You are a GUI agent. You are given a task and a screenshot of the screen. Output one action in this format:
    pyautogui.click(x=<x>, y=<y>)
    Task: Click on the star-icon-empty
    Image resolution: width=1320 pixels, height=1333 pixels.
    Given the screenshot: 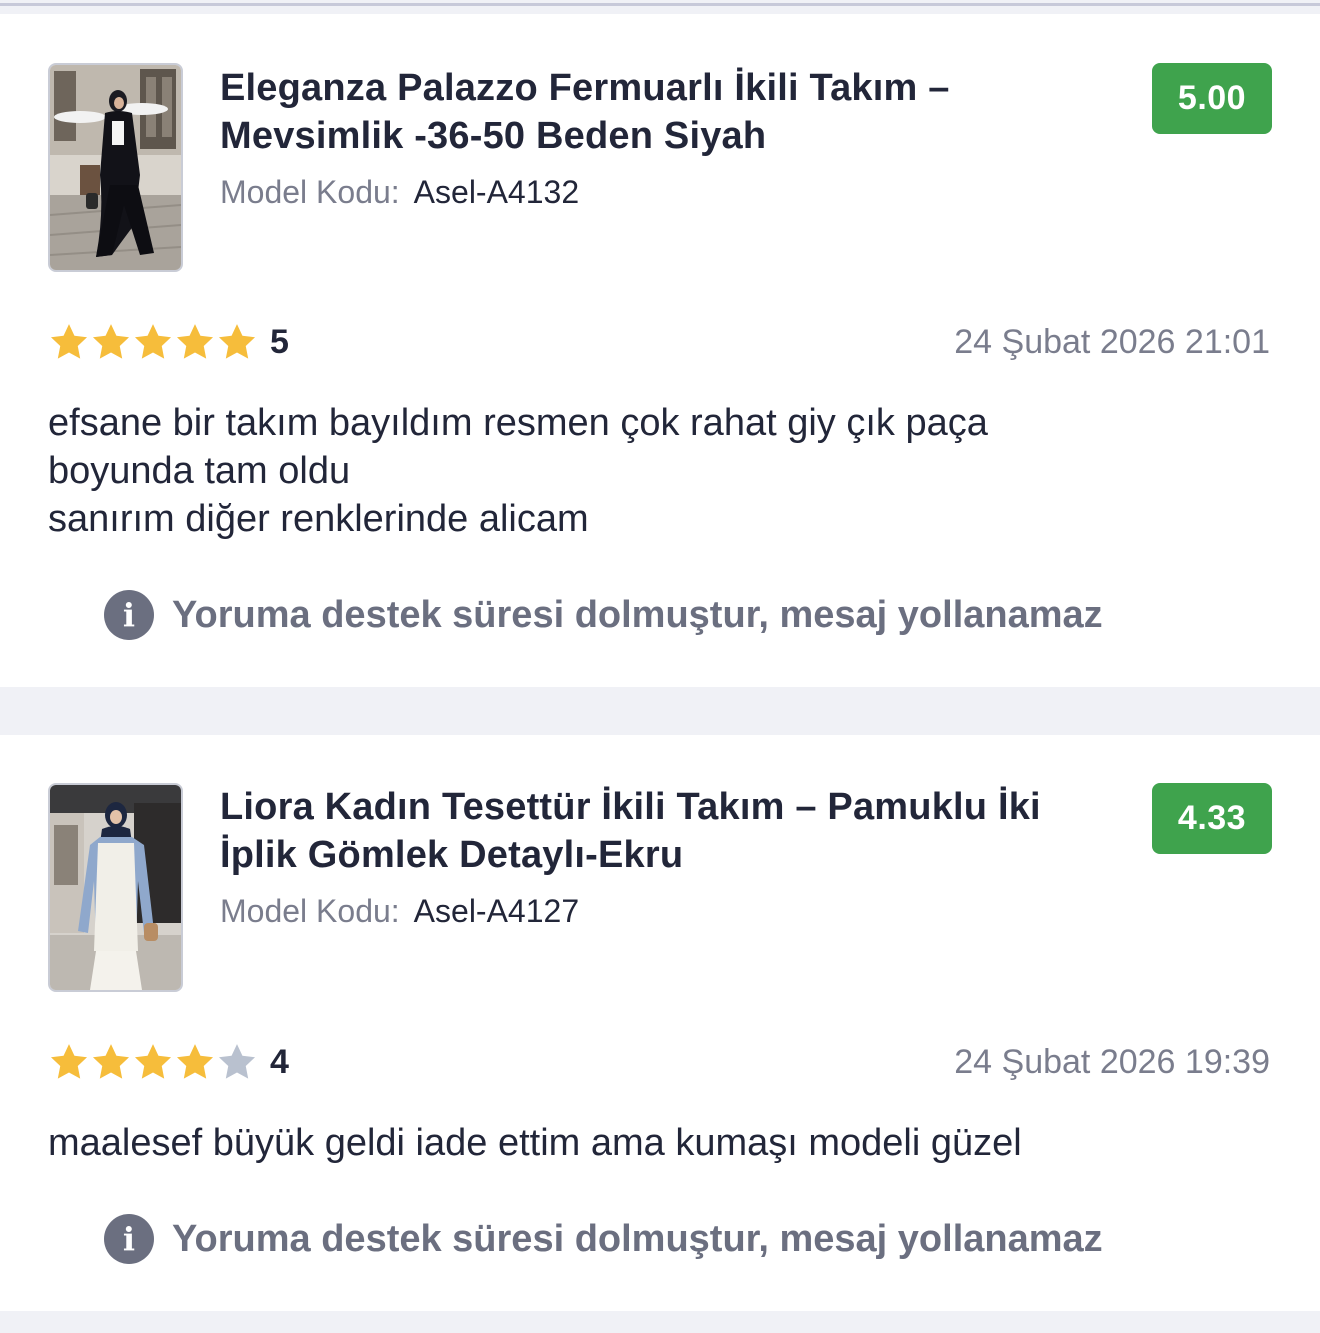 What is the action you would take?
    pyautogui.click(x=237, y=1061)
    